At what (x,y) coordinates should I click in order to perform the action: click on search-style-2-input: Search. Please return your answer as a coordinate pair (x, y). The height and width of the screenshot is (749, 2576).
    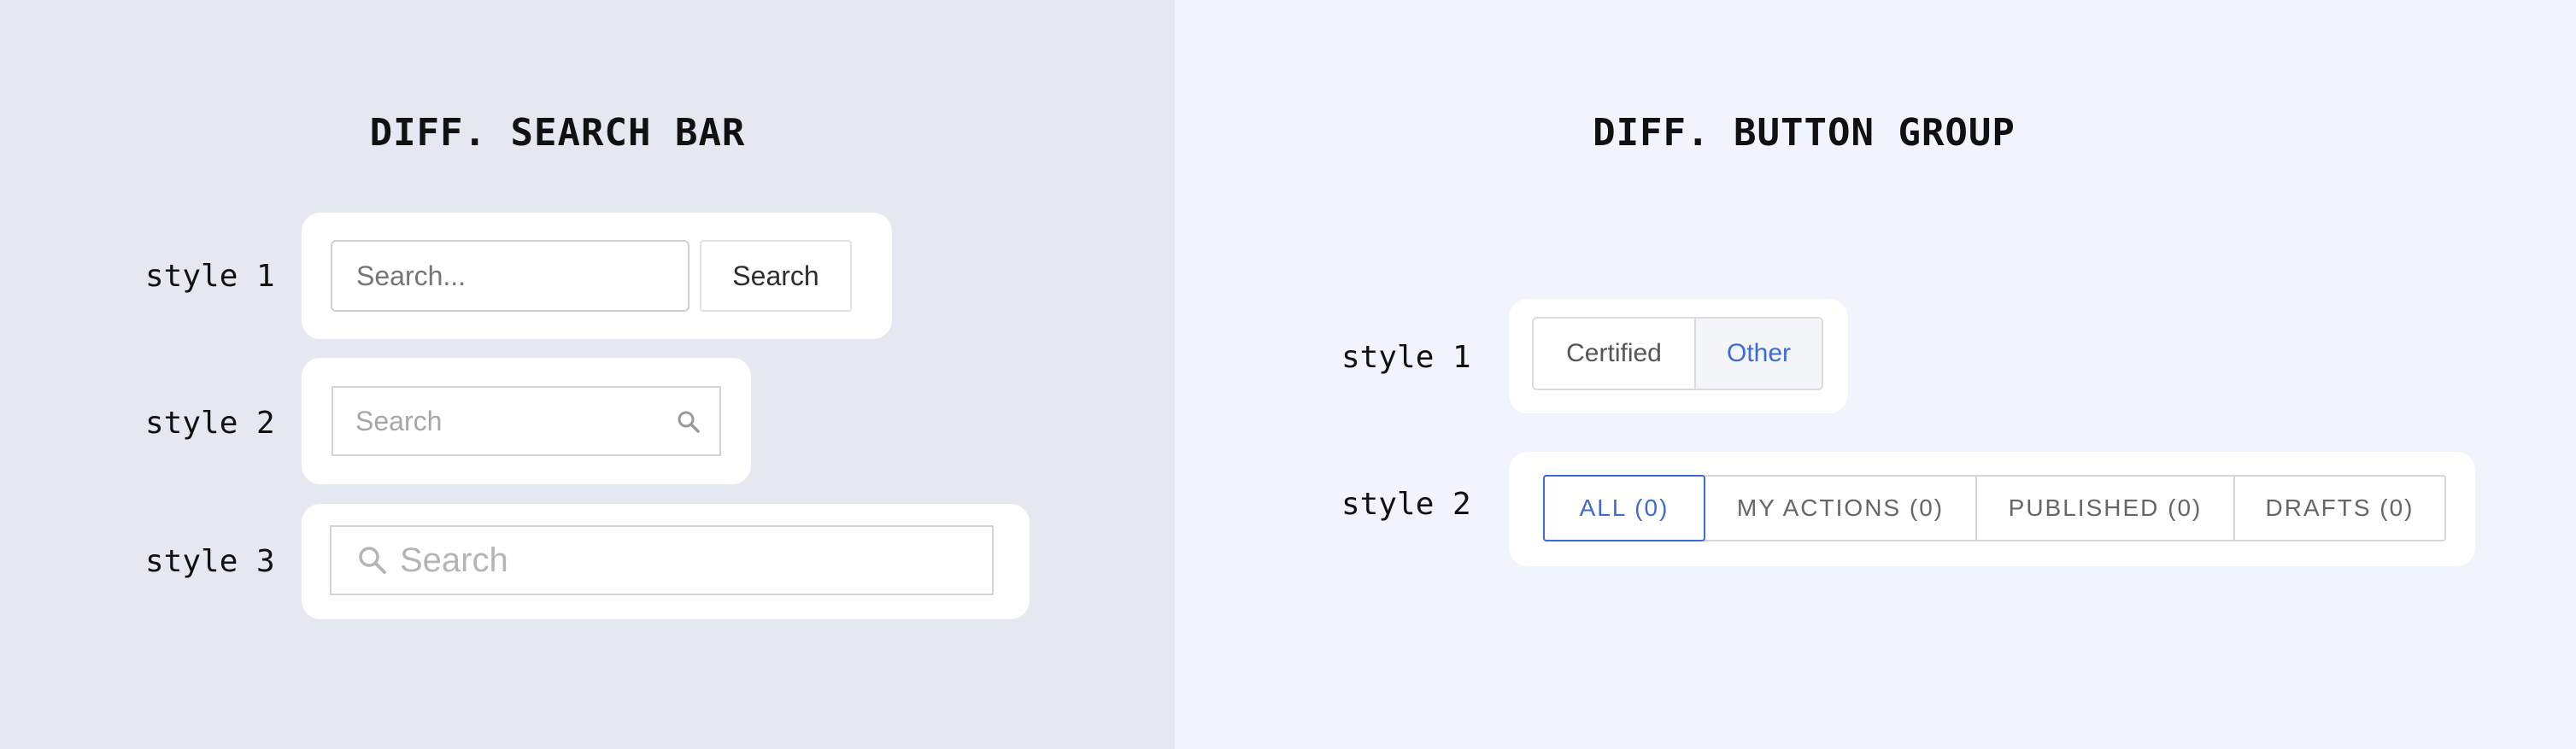
    Looking at the image, I should click on (526, 421).